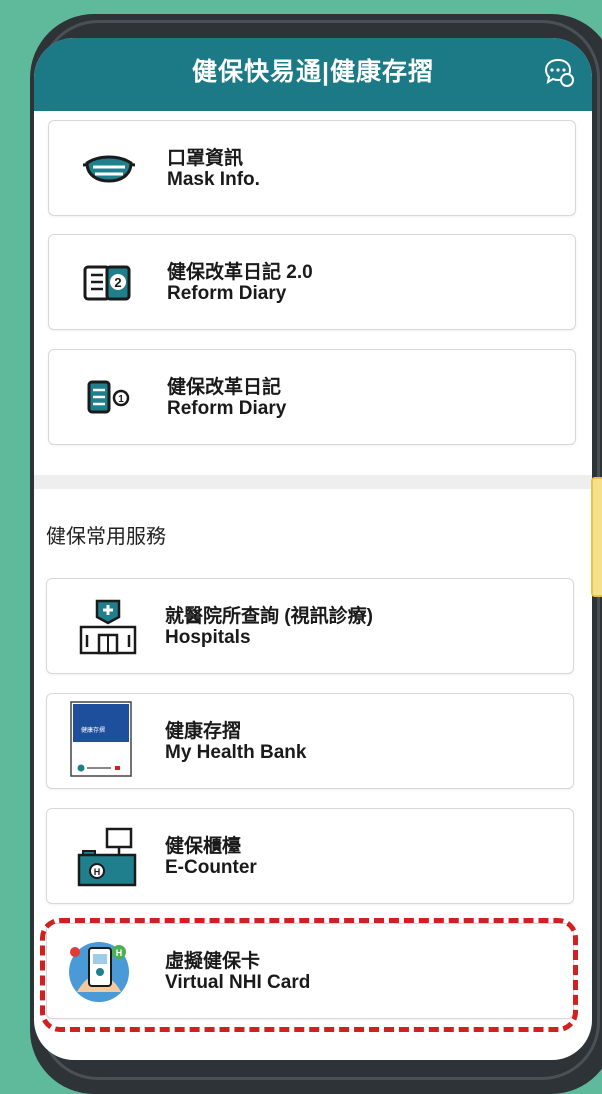  What do you see at coordinates (312, 168) in the screenshot?
I see `card-mask-info: 口罩資訊 Mask Info.` at bounding box center [312, 168].